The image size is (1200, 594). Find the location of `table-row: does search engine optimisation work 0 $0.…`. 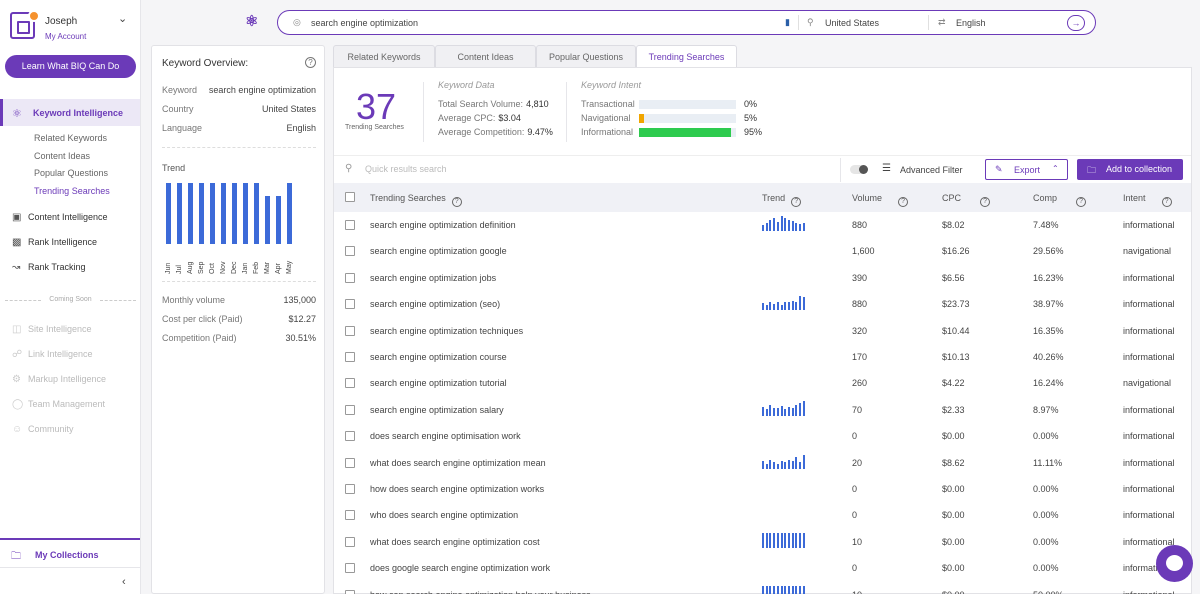

table-row: does search engine optimisation work 0 $0.… is located at coordinates (762, 436).